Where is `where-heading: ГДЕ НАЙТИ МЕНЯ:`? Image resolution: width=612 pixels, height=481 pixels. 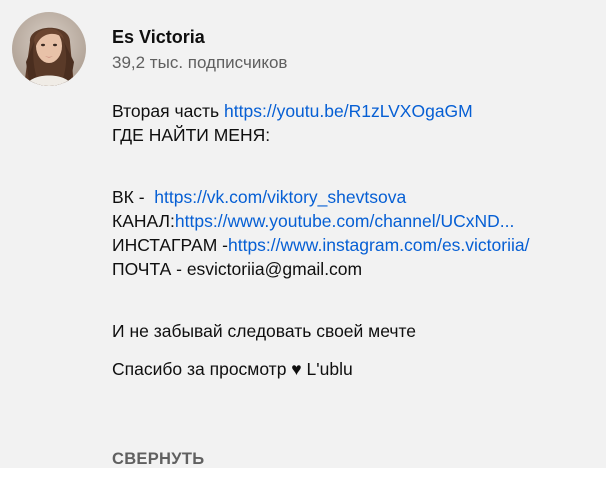 where-heading: ГДЕ НАЙТИ МЕНЯ: is located at coordinates (191, 135).